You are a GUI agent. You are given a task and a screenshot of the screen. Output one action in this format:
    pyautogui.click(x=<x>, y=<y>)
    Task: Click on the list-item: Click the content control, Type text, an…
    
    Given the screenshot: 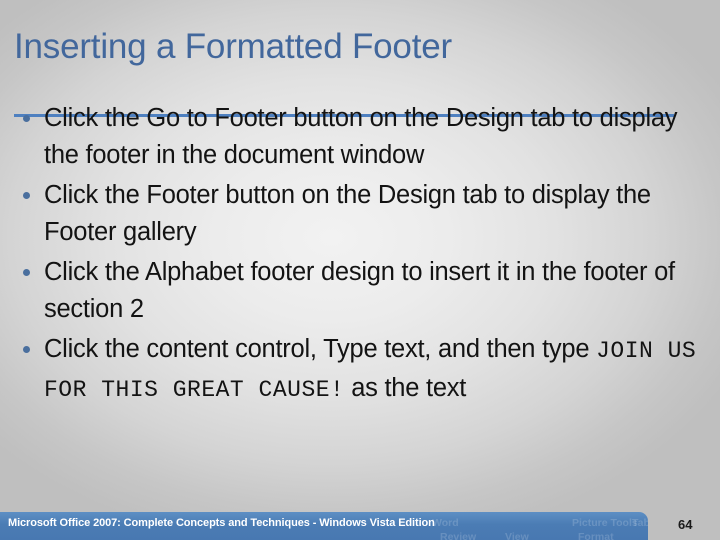 What is the action you would take?
    pyautogui.click(x=360, y=370)
    